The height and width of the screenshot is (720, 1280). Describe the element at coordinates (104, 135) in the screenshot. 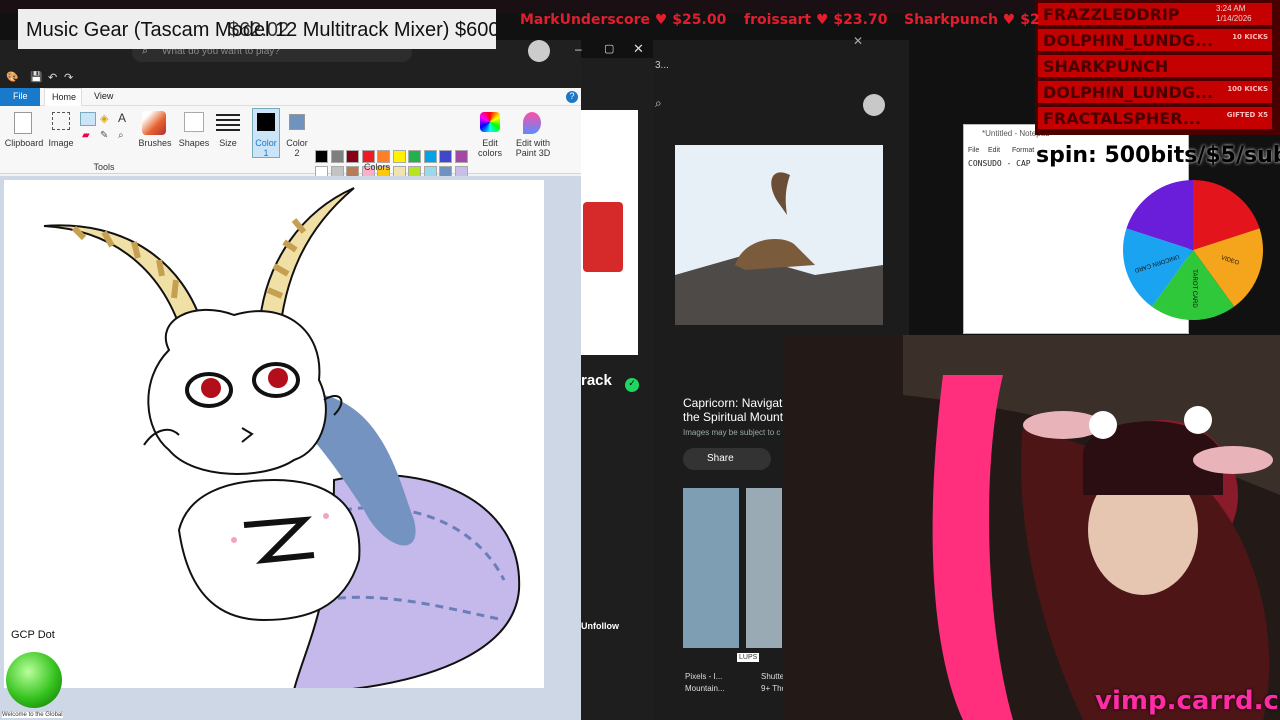

I see `color-picker-icon: ✎` at that location.